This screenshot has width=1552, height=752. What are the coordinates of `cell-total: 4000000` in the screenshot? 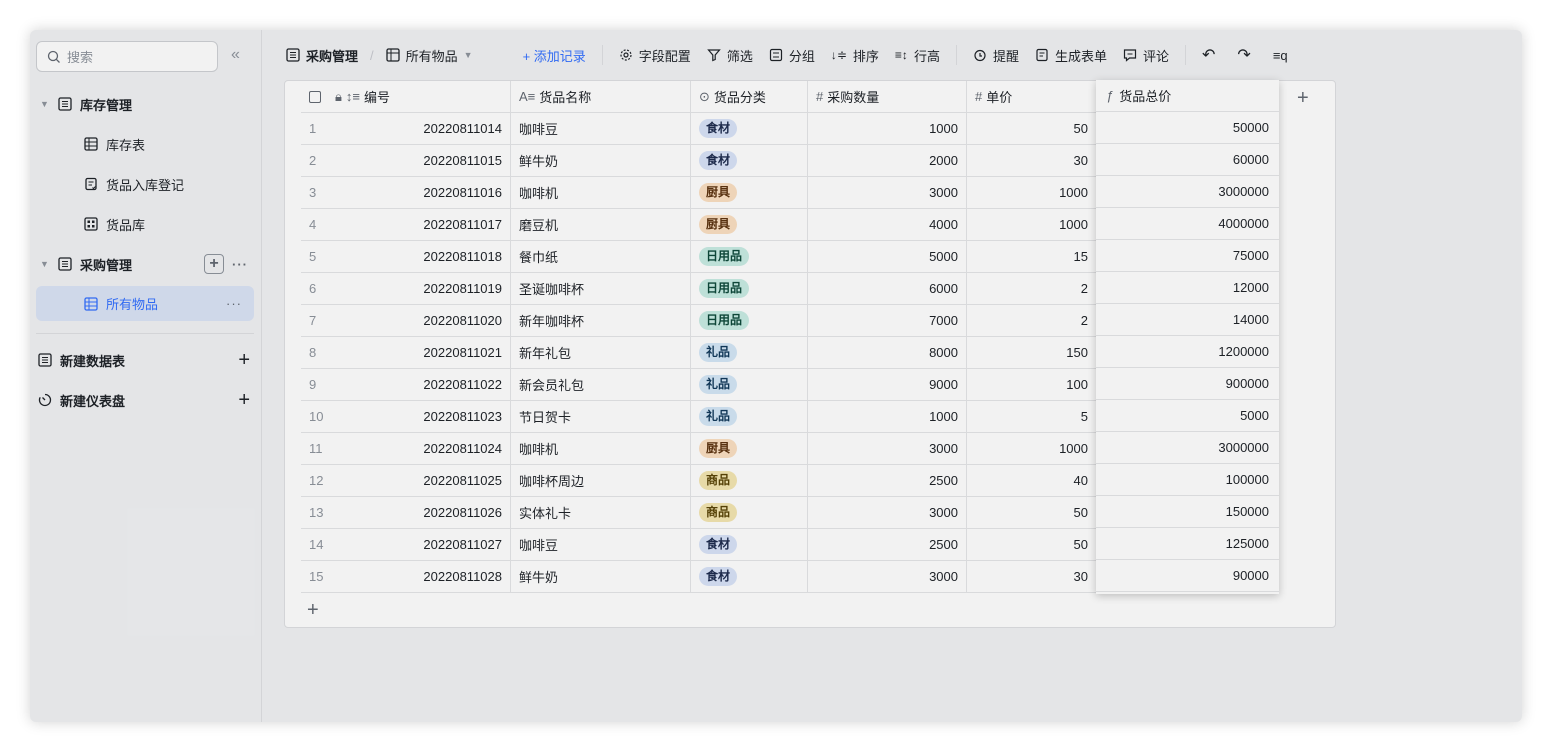 It's located at (1187, 224).